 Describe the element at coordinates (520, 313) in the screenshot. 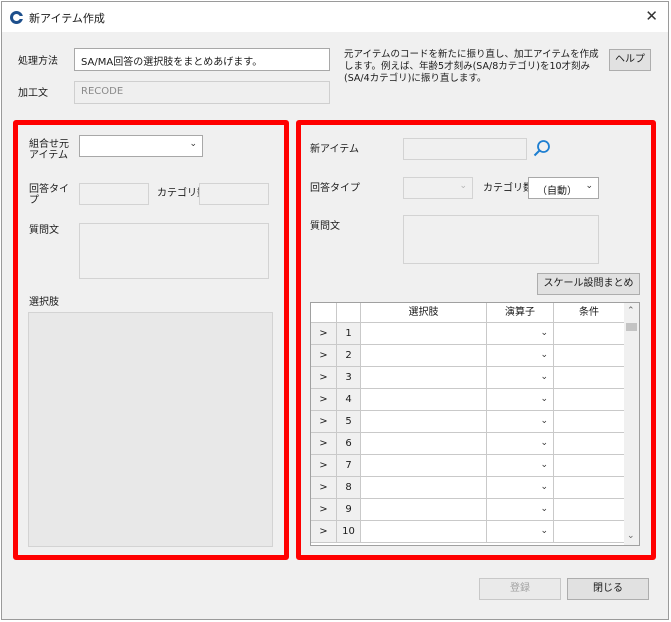

I see `grid-header-operator: 演算子` at that location.